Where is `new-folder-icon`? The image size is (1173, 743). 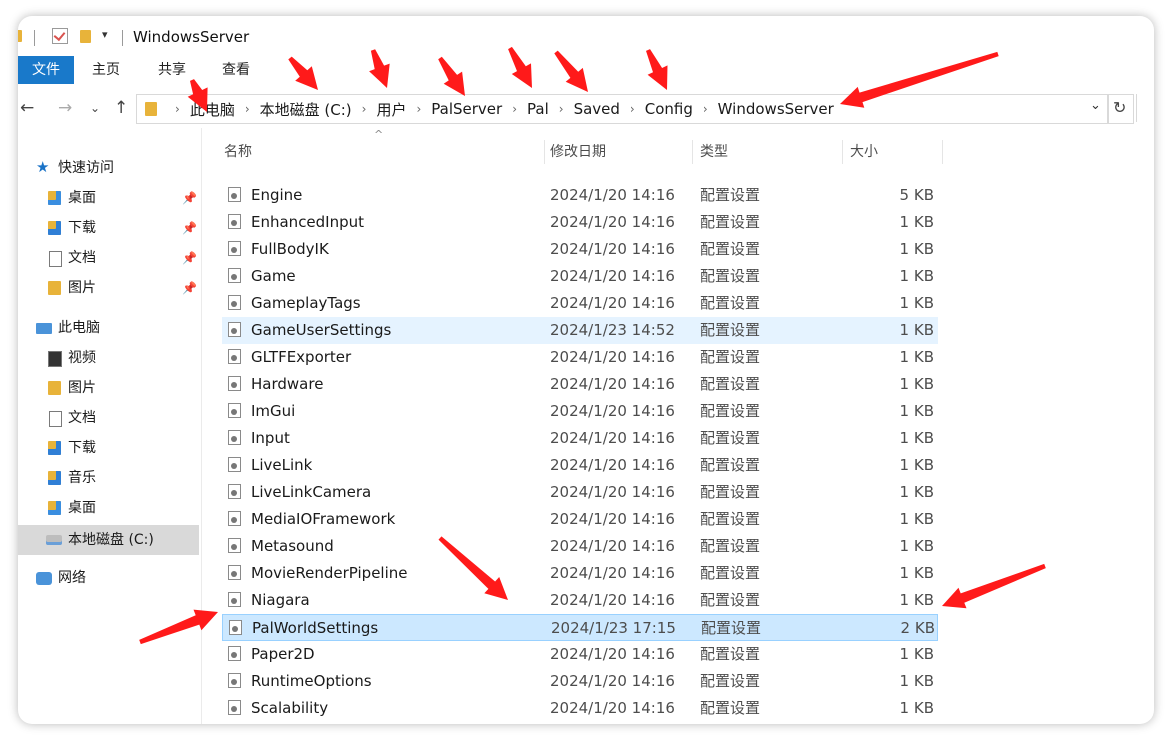
new-folder-icon is located at coordinates (85, 36).